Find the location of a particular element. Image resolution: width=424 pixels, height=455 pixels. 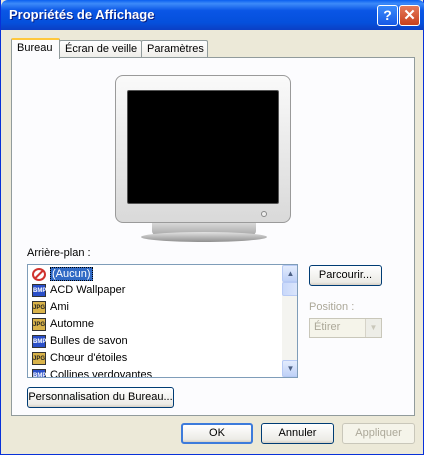

list-item: JPG Automne is located at coordinates (63, 324).